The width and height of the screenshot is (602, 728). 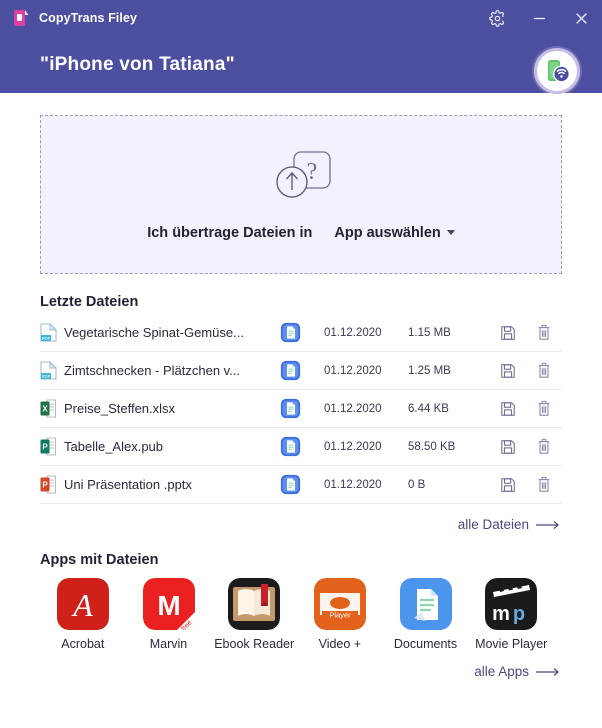 I want to click on all-apps-link: alle Apps, so click(x=301, y=671).